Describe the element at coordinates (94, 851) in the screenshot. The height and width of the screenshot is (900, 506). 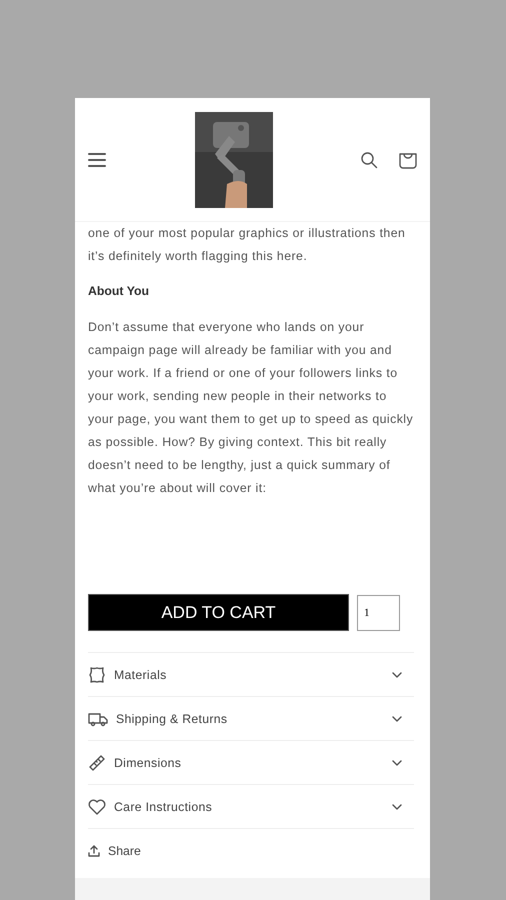
I see `share-icon` at that location.